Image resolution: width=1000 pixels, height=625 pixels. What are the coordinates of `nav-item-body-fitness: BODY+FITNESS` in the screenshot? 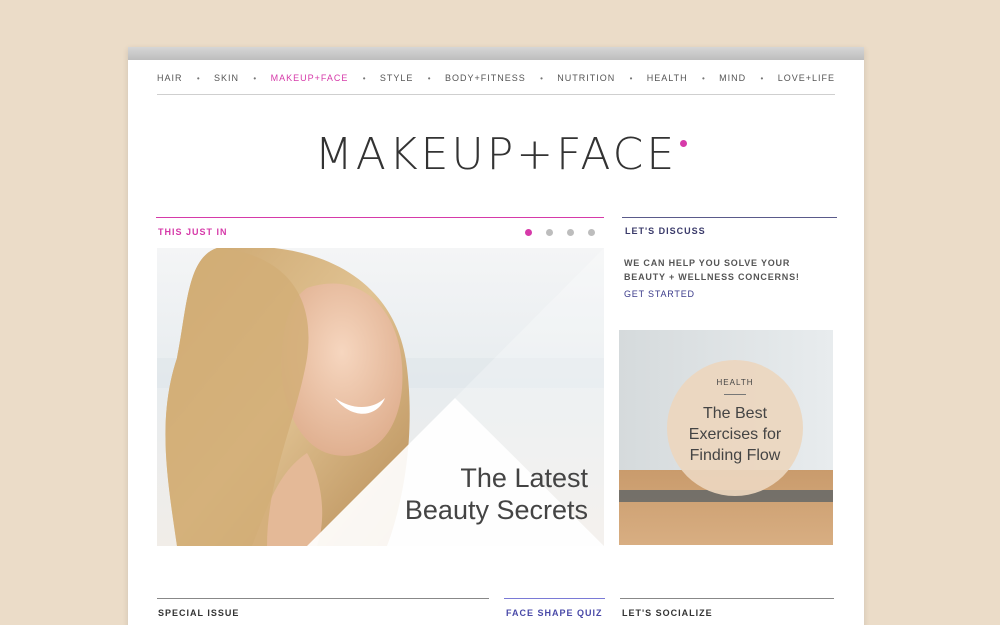 It's located at (485, 78).